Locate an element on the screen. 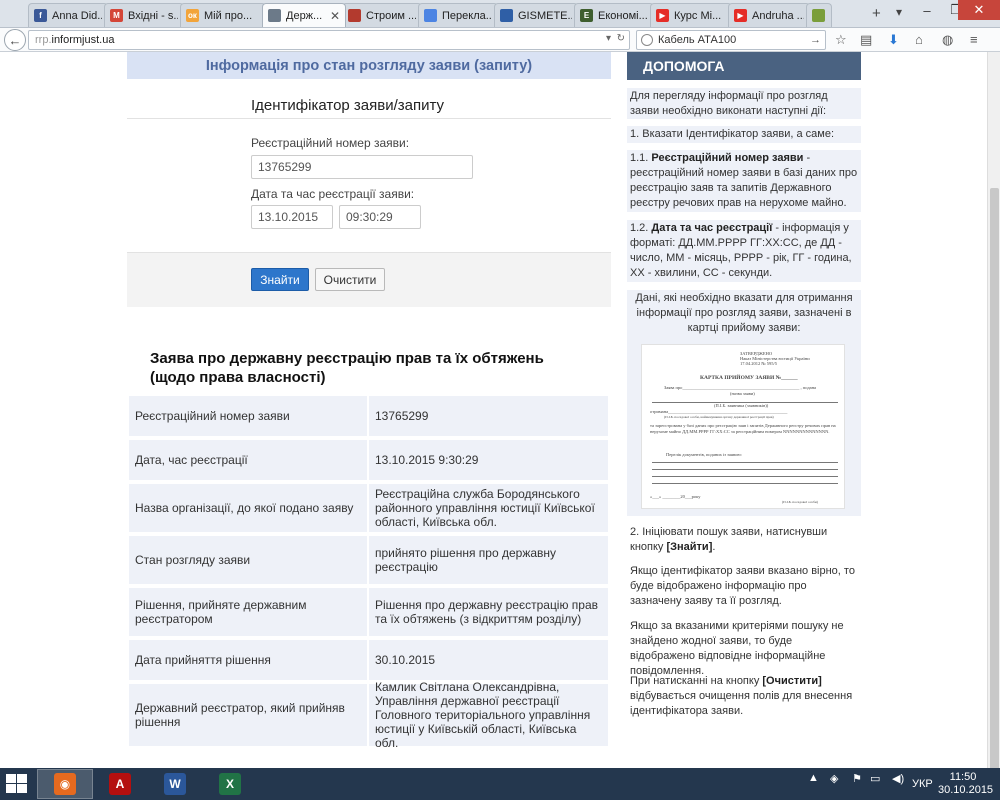 This screenshot has width=1000, height=800. odnoklassniki-icon: ок is located at coordinates (192, 15).